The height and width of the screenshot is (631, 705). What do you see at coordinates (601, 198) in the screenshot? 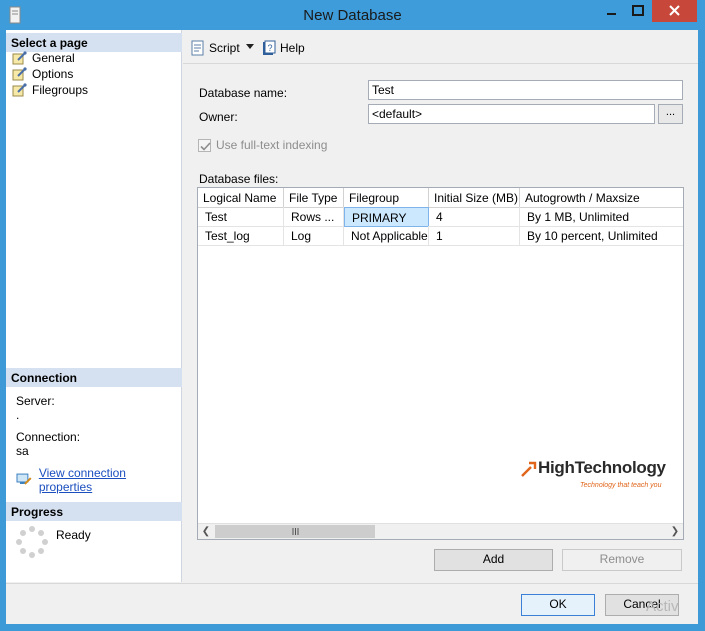
I see `column-header-autogrowth: Autogrowth / Maxsize` at bounding box center [601, 198].